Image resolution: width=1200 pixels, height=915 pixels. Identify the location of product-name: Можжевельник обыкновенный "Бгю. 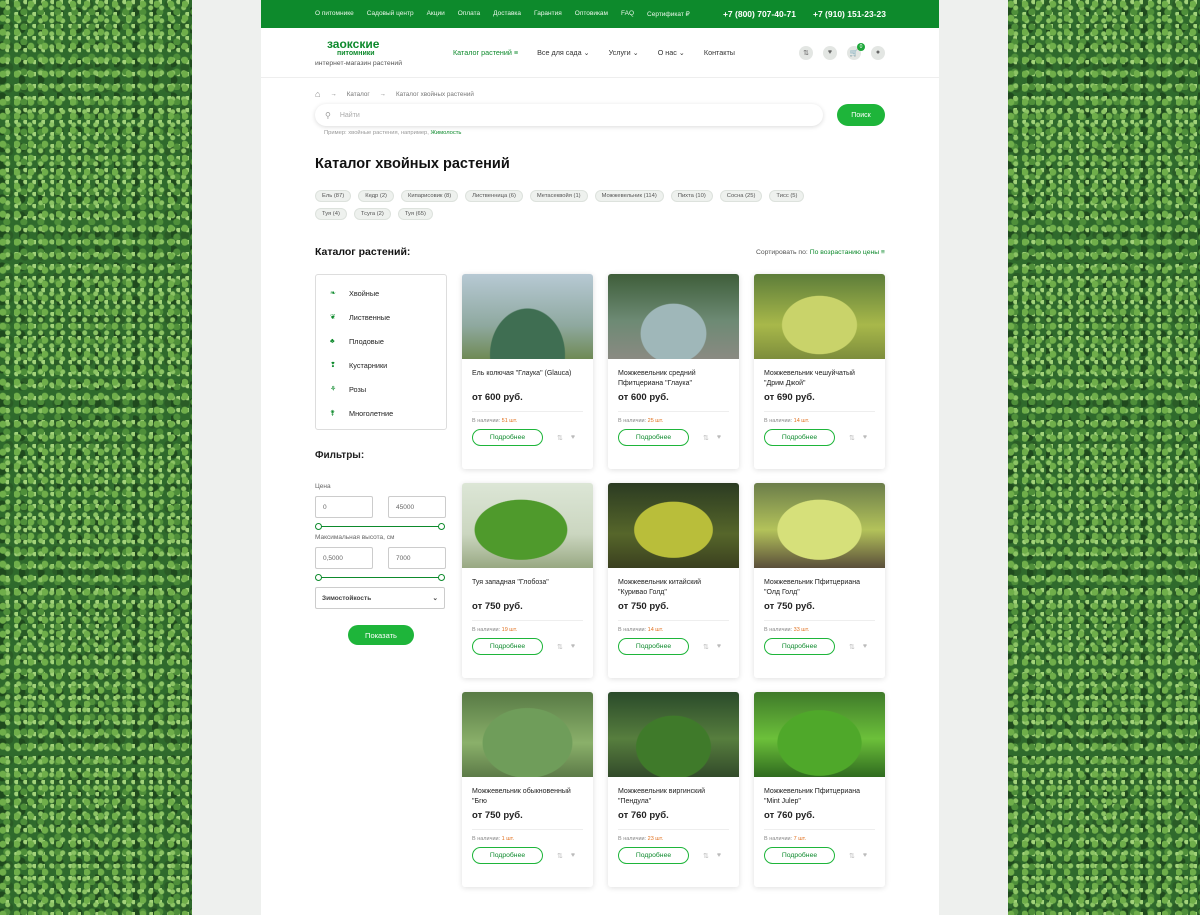
(527, 792).